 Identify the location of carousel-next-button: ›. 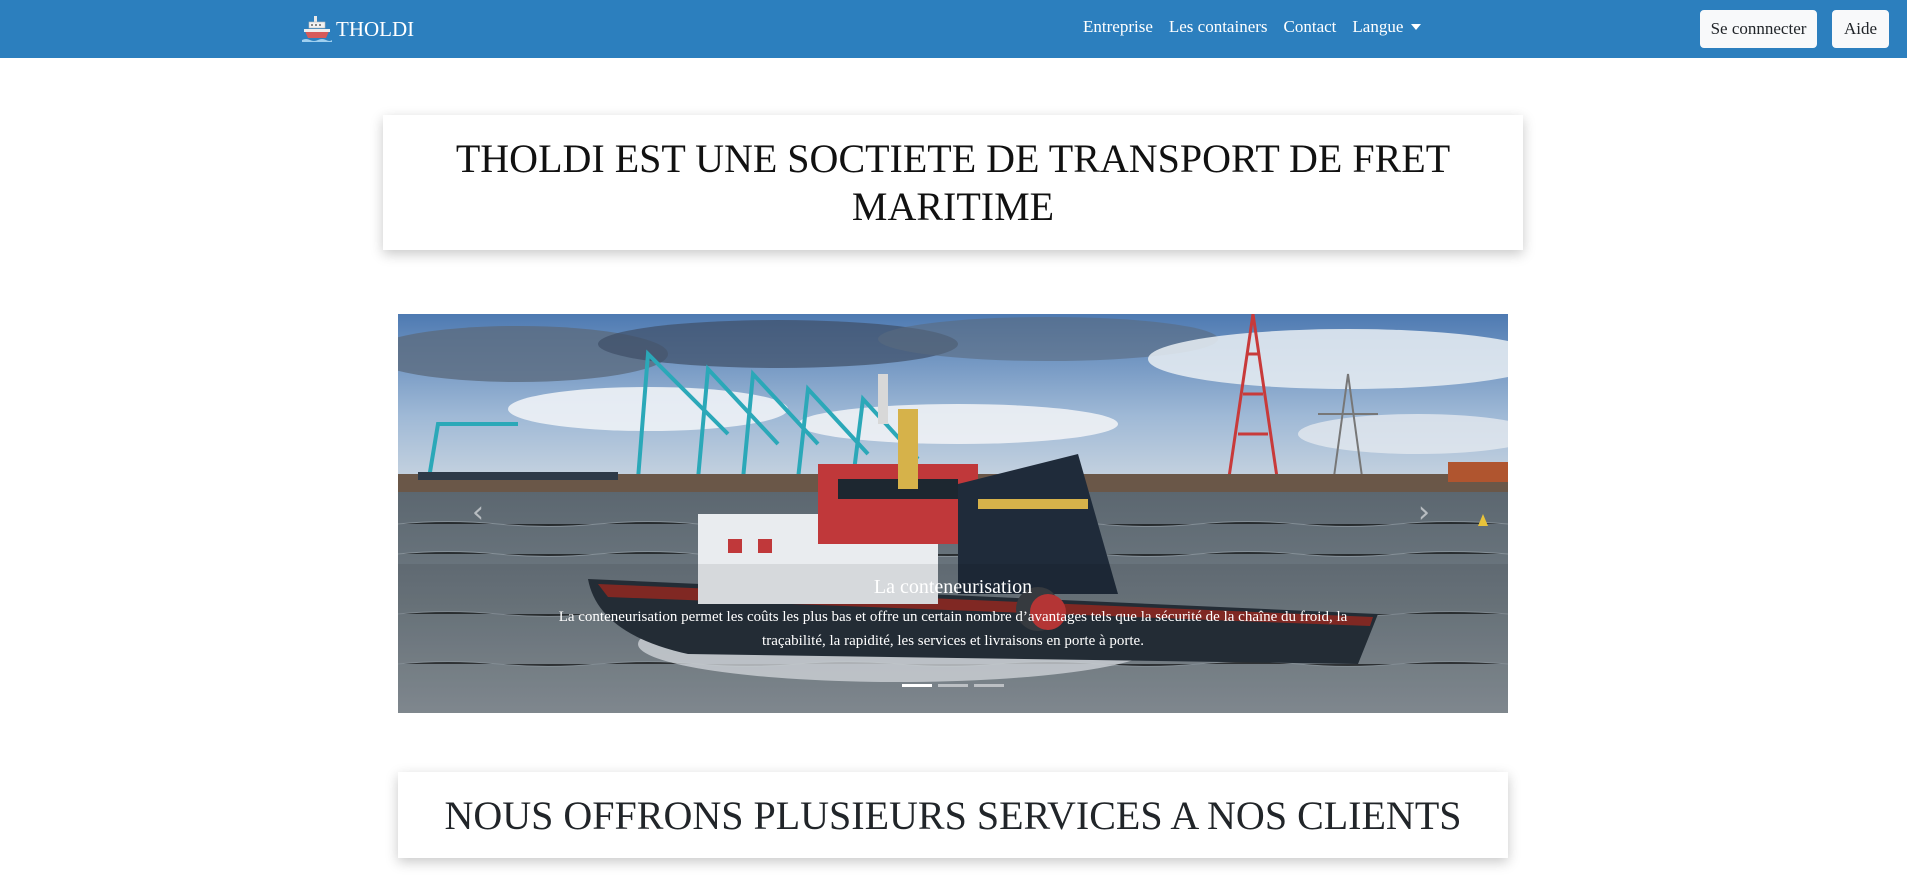
(1424, 512).